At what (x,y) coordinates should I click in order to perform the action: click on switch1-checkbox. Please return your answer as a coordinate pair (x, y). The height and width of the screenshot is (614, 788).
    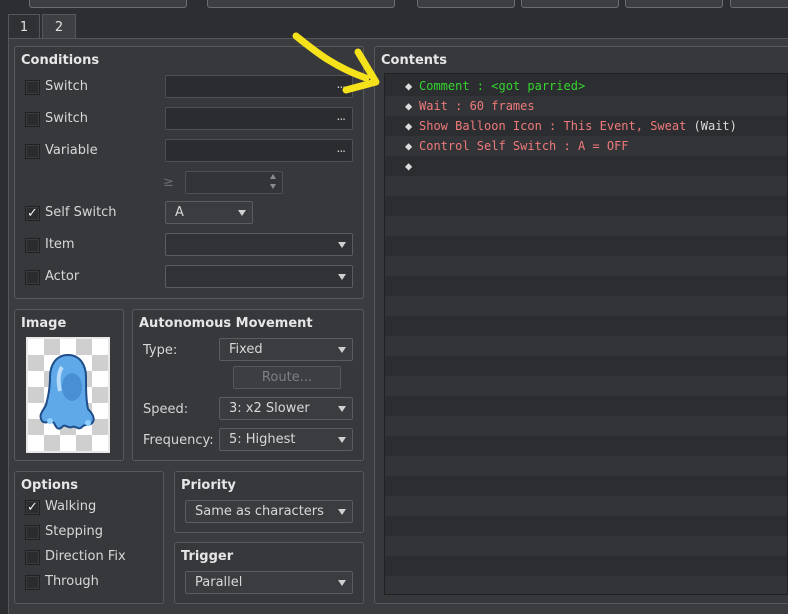
    Looking at the image, I should click on (32, 87).